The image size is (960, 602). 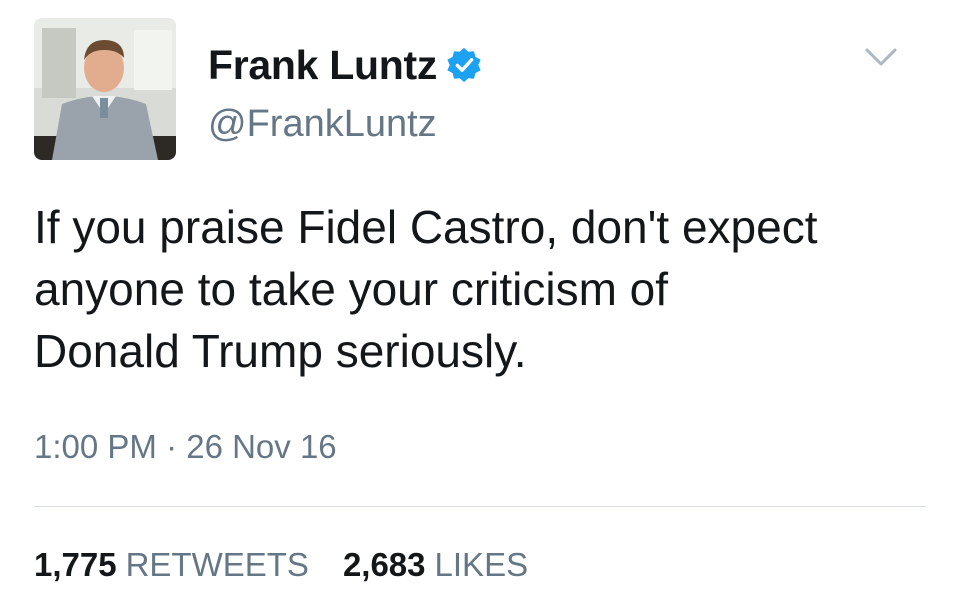 I want to click on author-display-name: Frank Luntz, so click(x=322, y=65).